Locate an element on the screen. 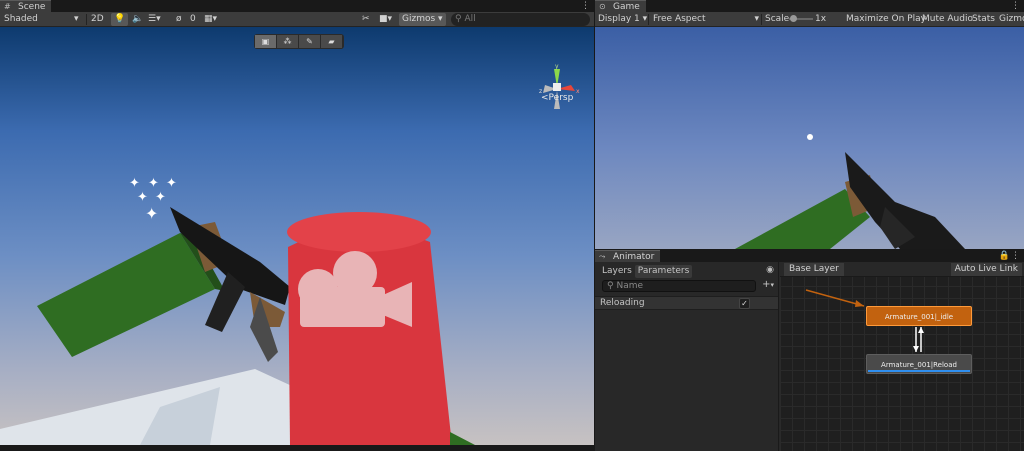 Image resolution: width=1024 pixels, height=451 pixels. projection-label: Persp is located at coordinates (561, 98).